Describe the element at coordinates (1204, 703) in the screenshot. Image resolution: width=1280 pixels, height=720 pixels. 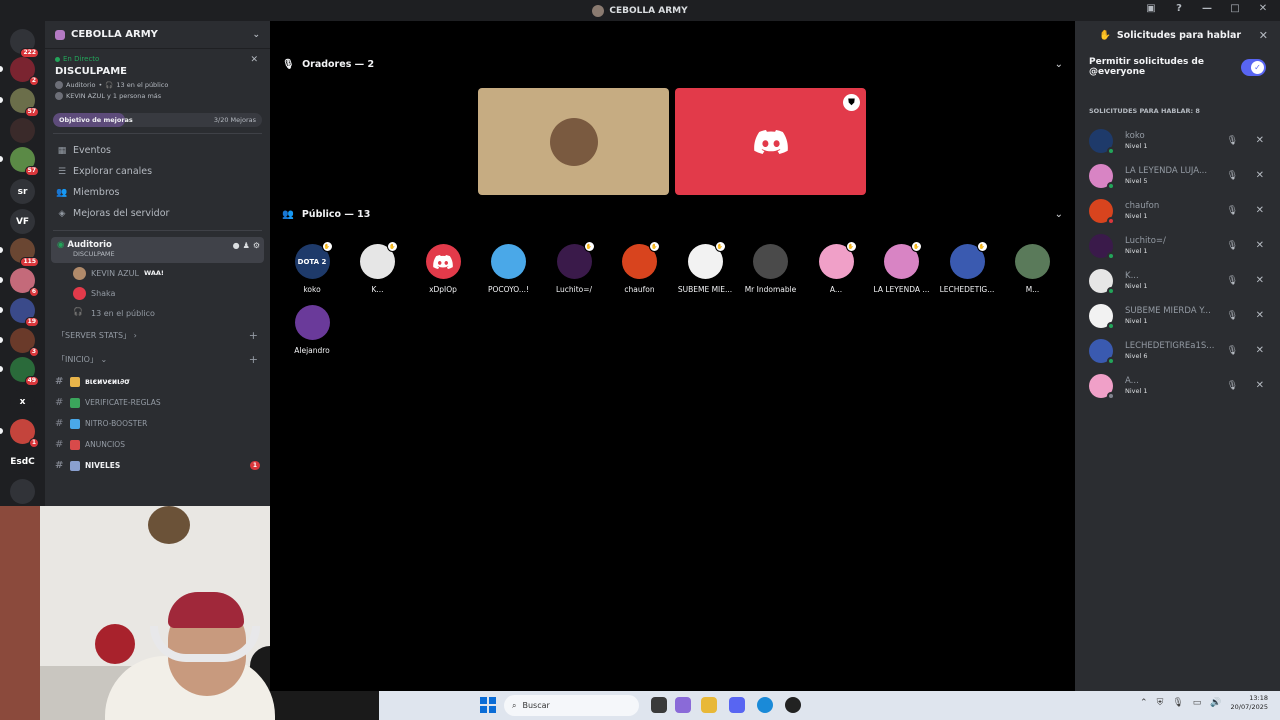
I see `system-tray: ⌃ ⛨ 🎙 ▭ 🔊 13:18 20/07/2025` at that location.